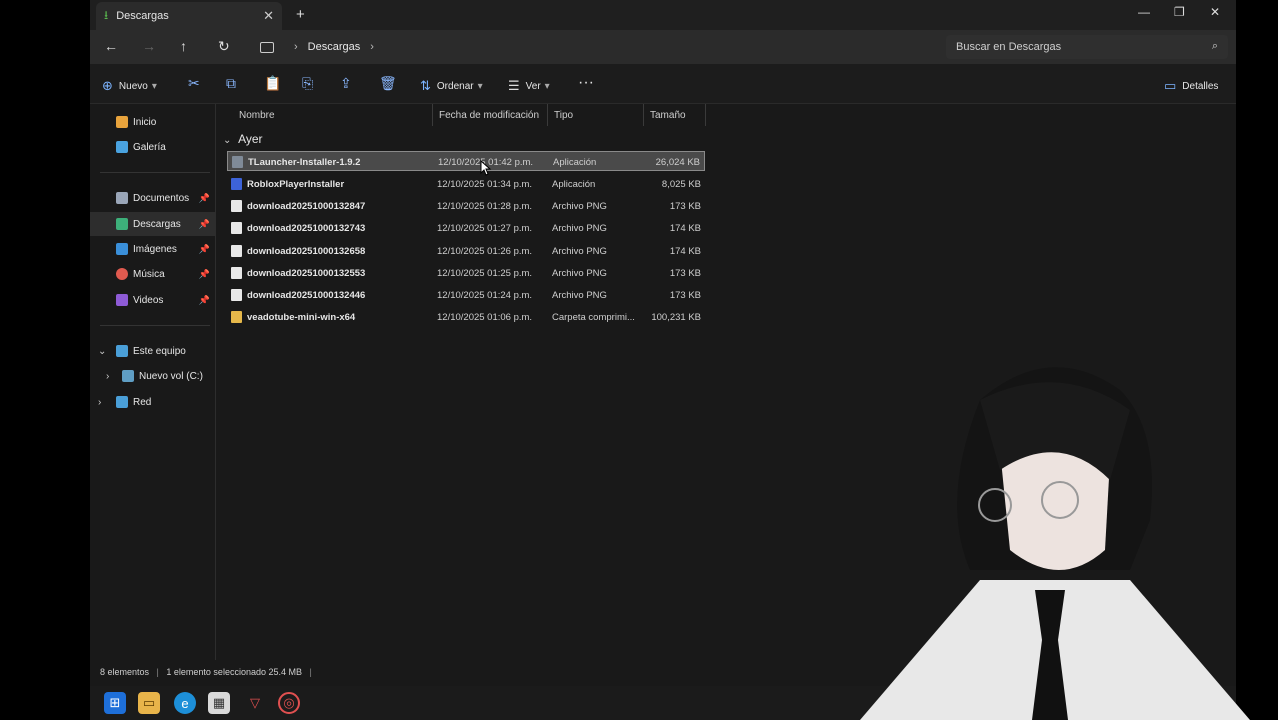  What do you see at coordinates (122, 122) in the screenshot?
I see `home-icon` at bounding box center [122, 122].